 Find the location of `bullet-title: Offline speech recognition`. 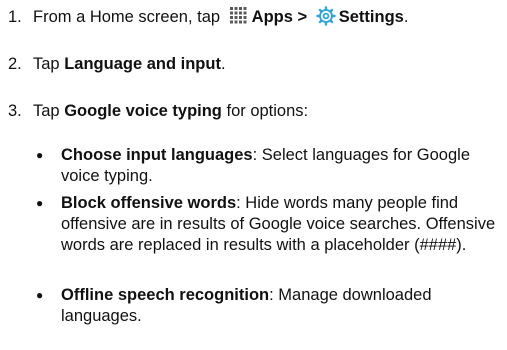

bullet-title: Offline speech recognition is located at coordinates (165, 295).